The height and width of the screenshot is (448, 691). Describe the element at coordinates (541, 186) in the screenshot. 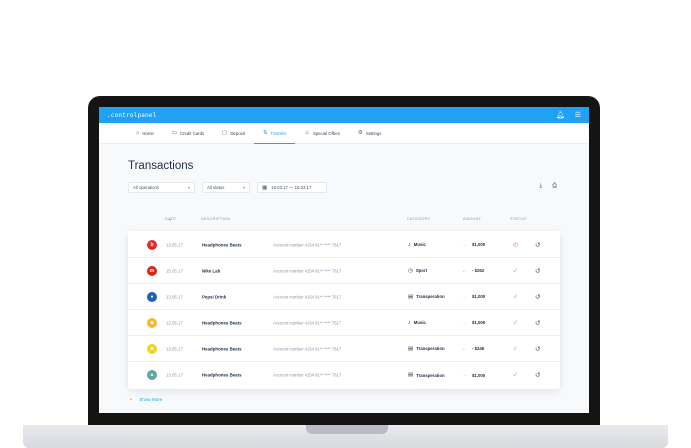

I see `download-icon: ⤓` at that location.